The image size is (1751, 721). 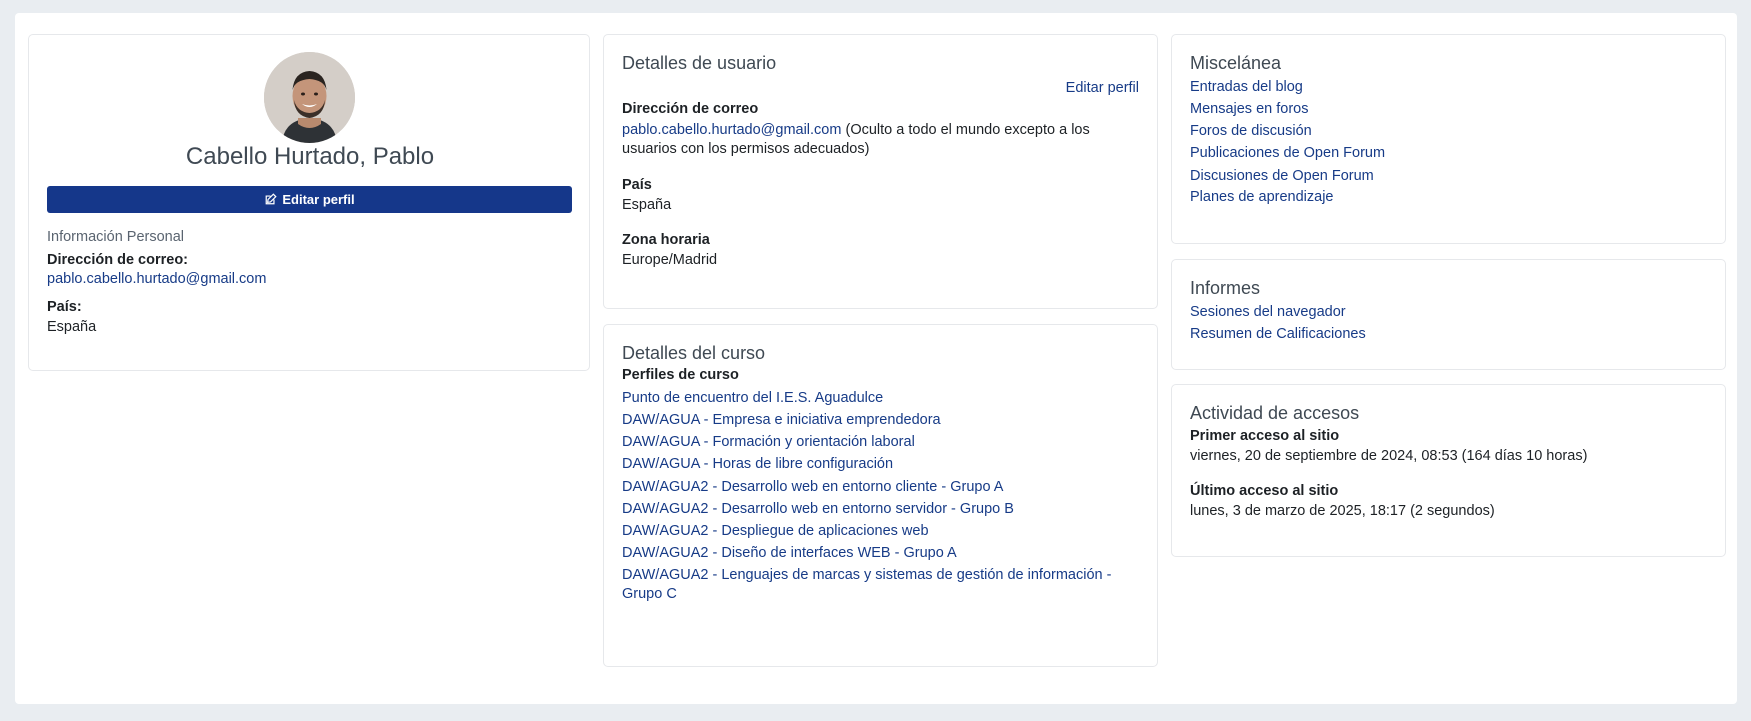 I want to click on course-link: Punto de encuentro del I.E.S. Aguadulce, so click(x=752, y=398).